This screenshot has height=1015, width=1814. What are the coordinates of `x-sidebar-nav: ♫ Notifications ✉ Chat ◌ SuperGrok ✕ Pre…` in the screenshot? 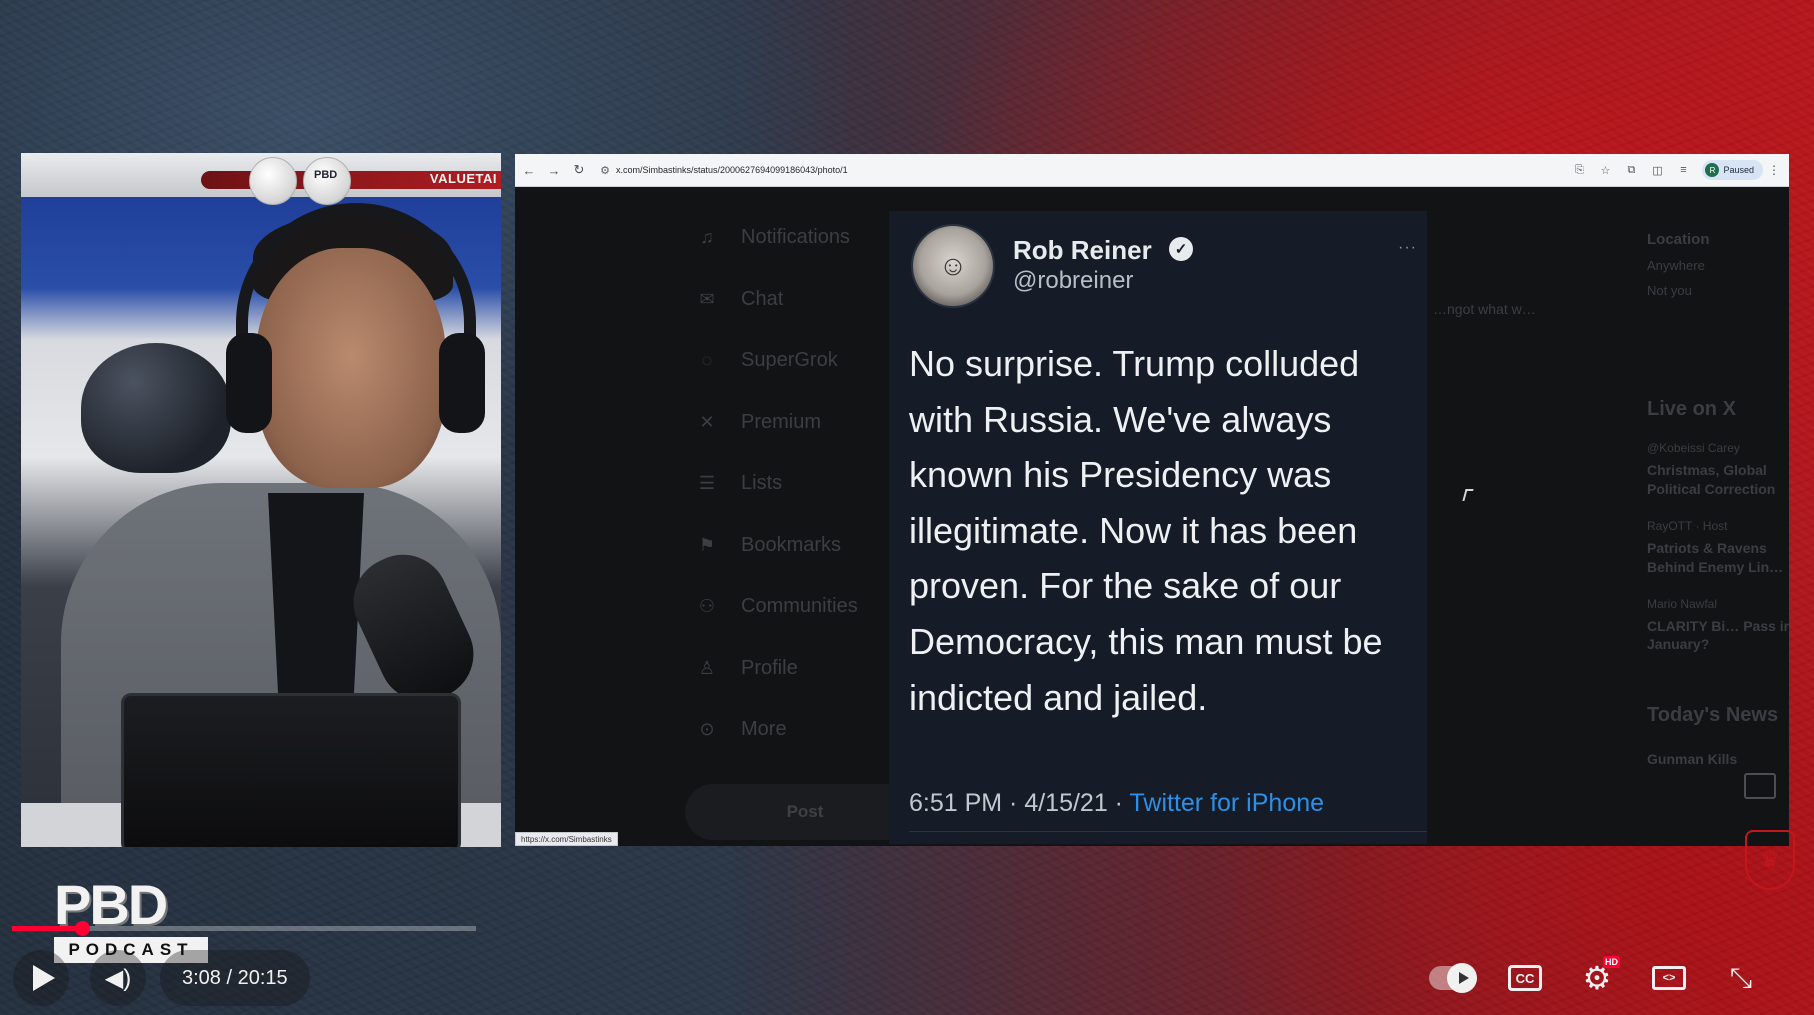 It's located at (795, 484).